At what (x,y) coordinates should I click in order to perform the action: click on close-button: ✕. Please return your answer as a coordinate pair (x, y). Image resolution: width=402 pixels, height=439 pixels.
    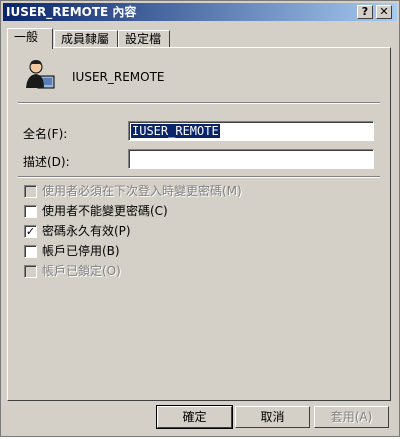
    Looking at the image, I should click on (384, 12).